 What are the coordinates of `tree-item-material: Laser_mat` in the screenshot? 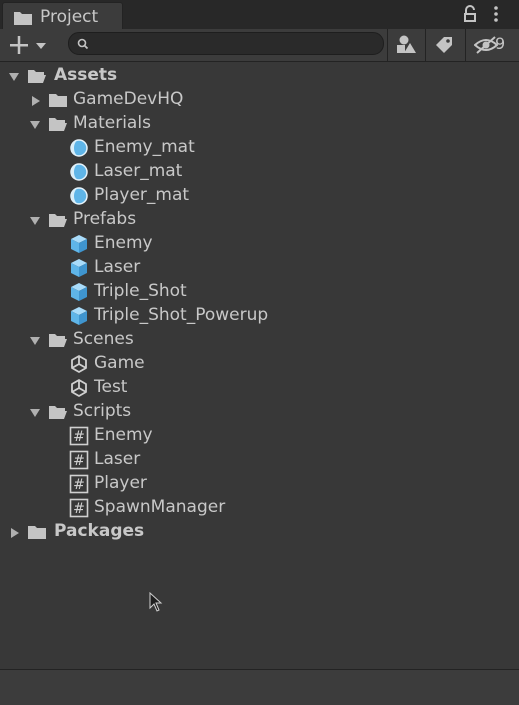 It's located at (259, 172).